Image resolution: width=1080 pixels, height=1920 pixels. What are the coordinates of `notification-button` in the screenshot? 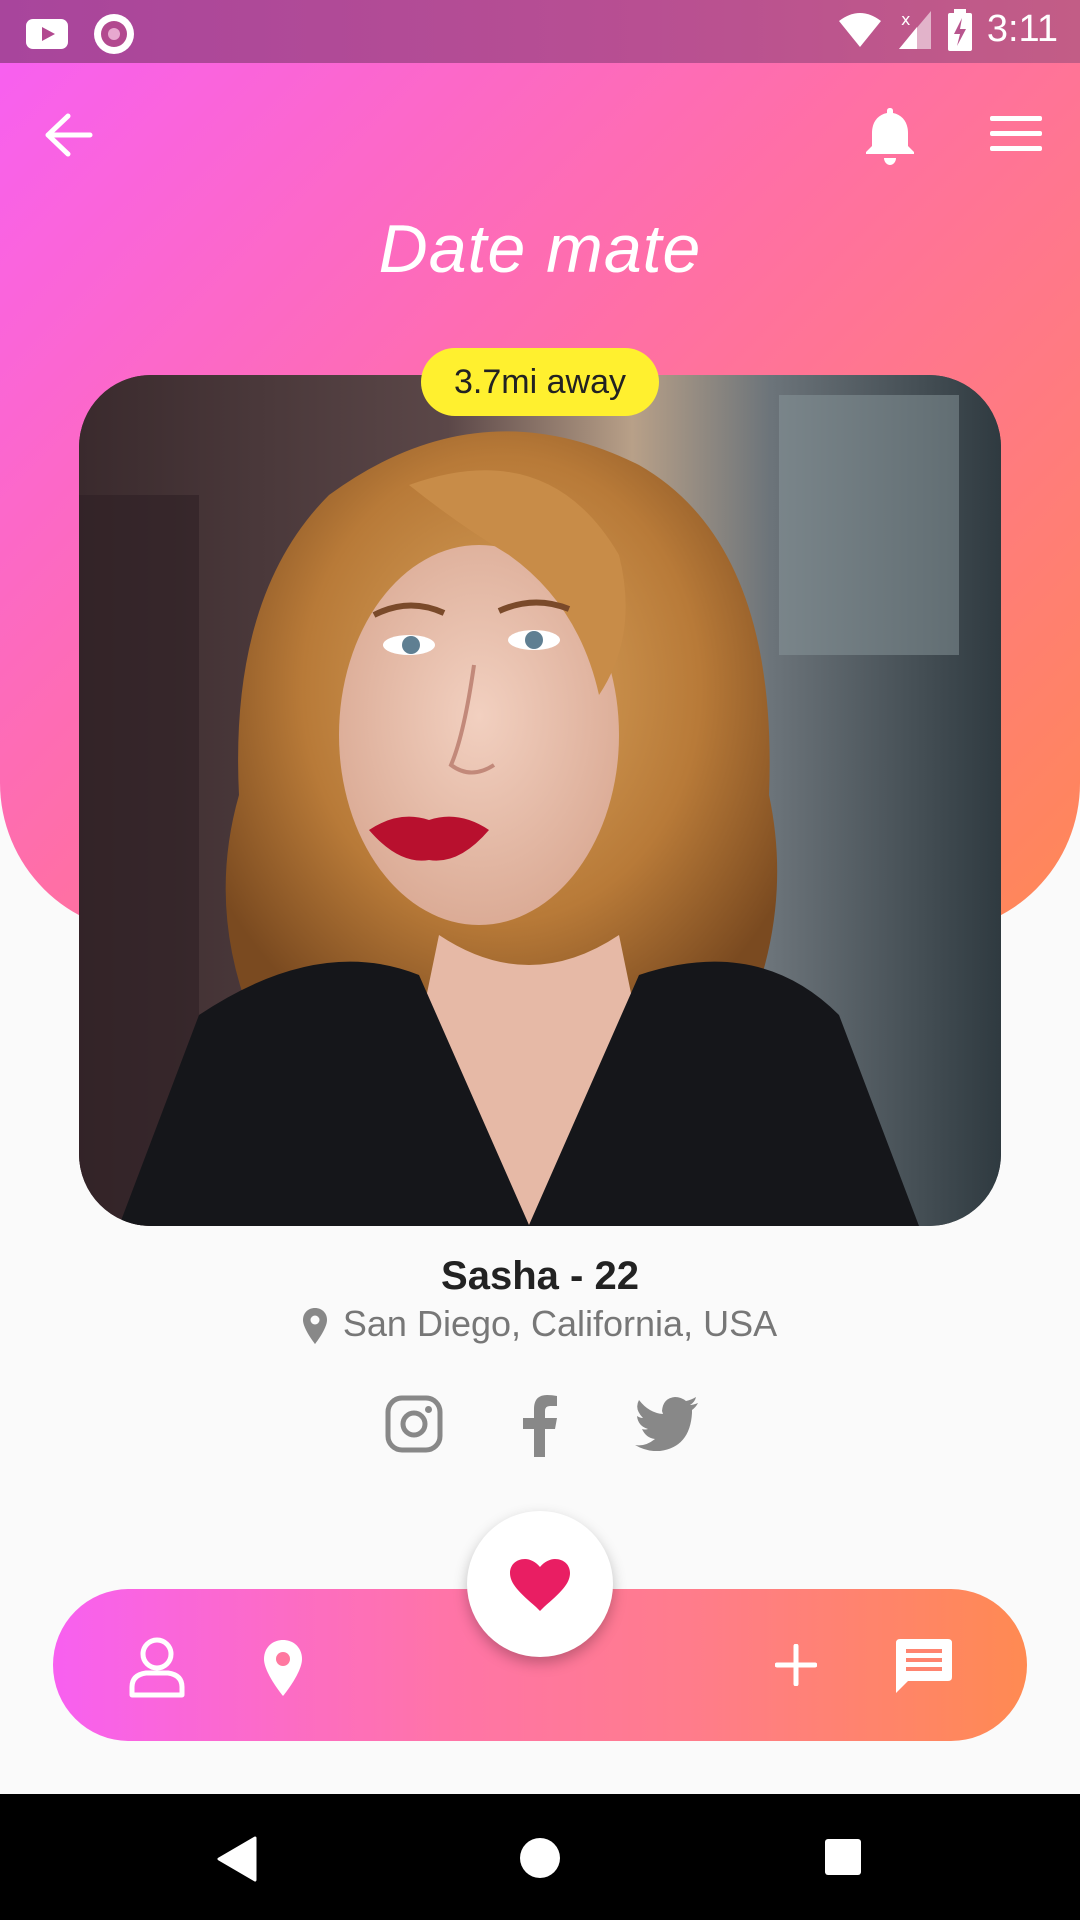 It's located at (890, 135).